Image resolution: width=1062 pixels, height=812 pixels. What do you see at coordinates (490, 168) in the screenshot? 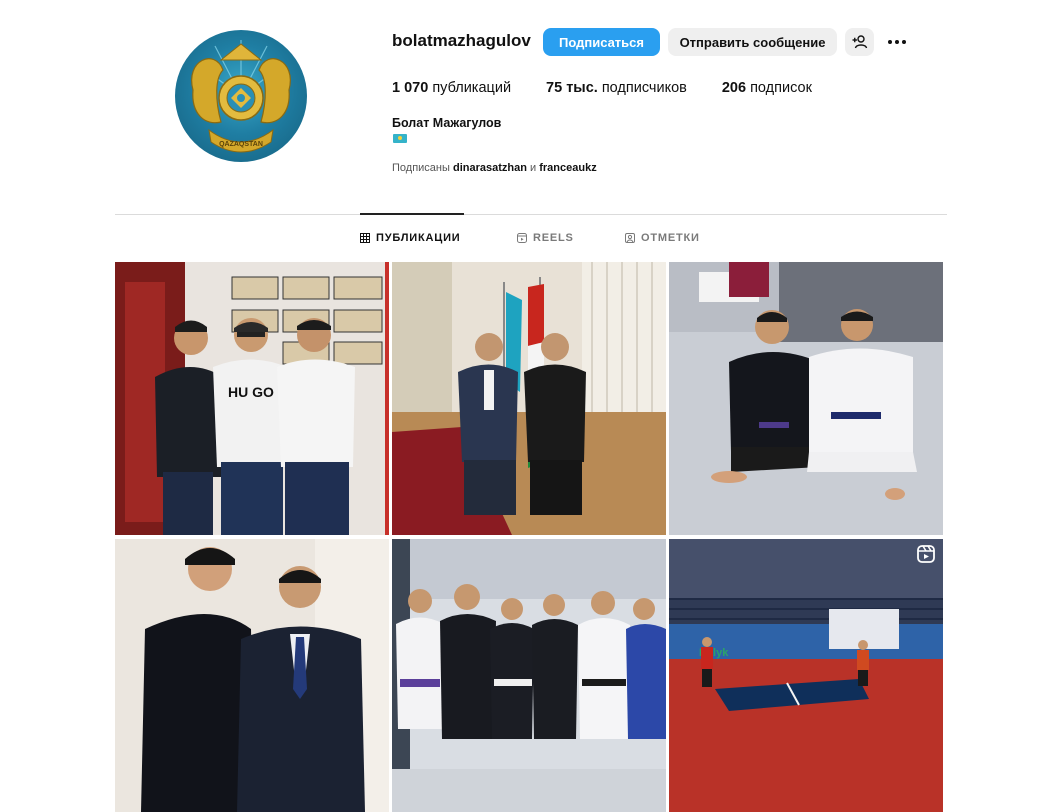
I see `followed-by-user-1: dinarasatzhan` at bounding box center [490, 168].